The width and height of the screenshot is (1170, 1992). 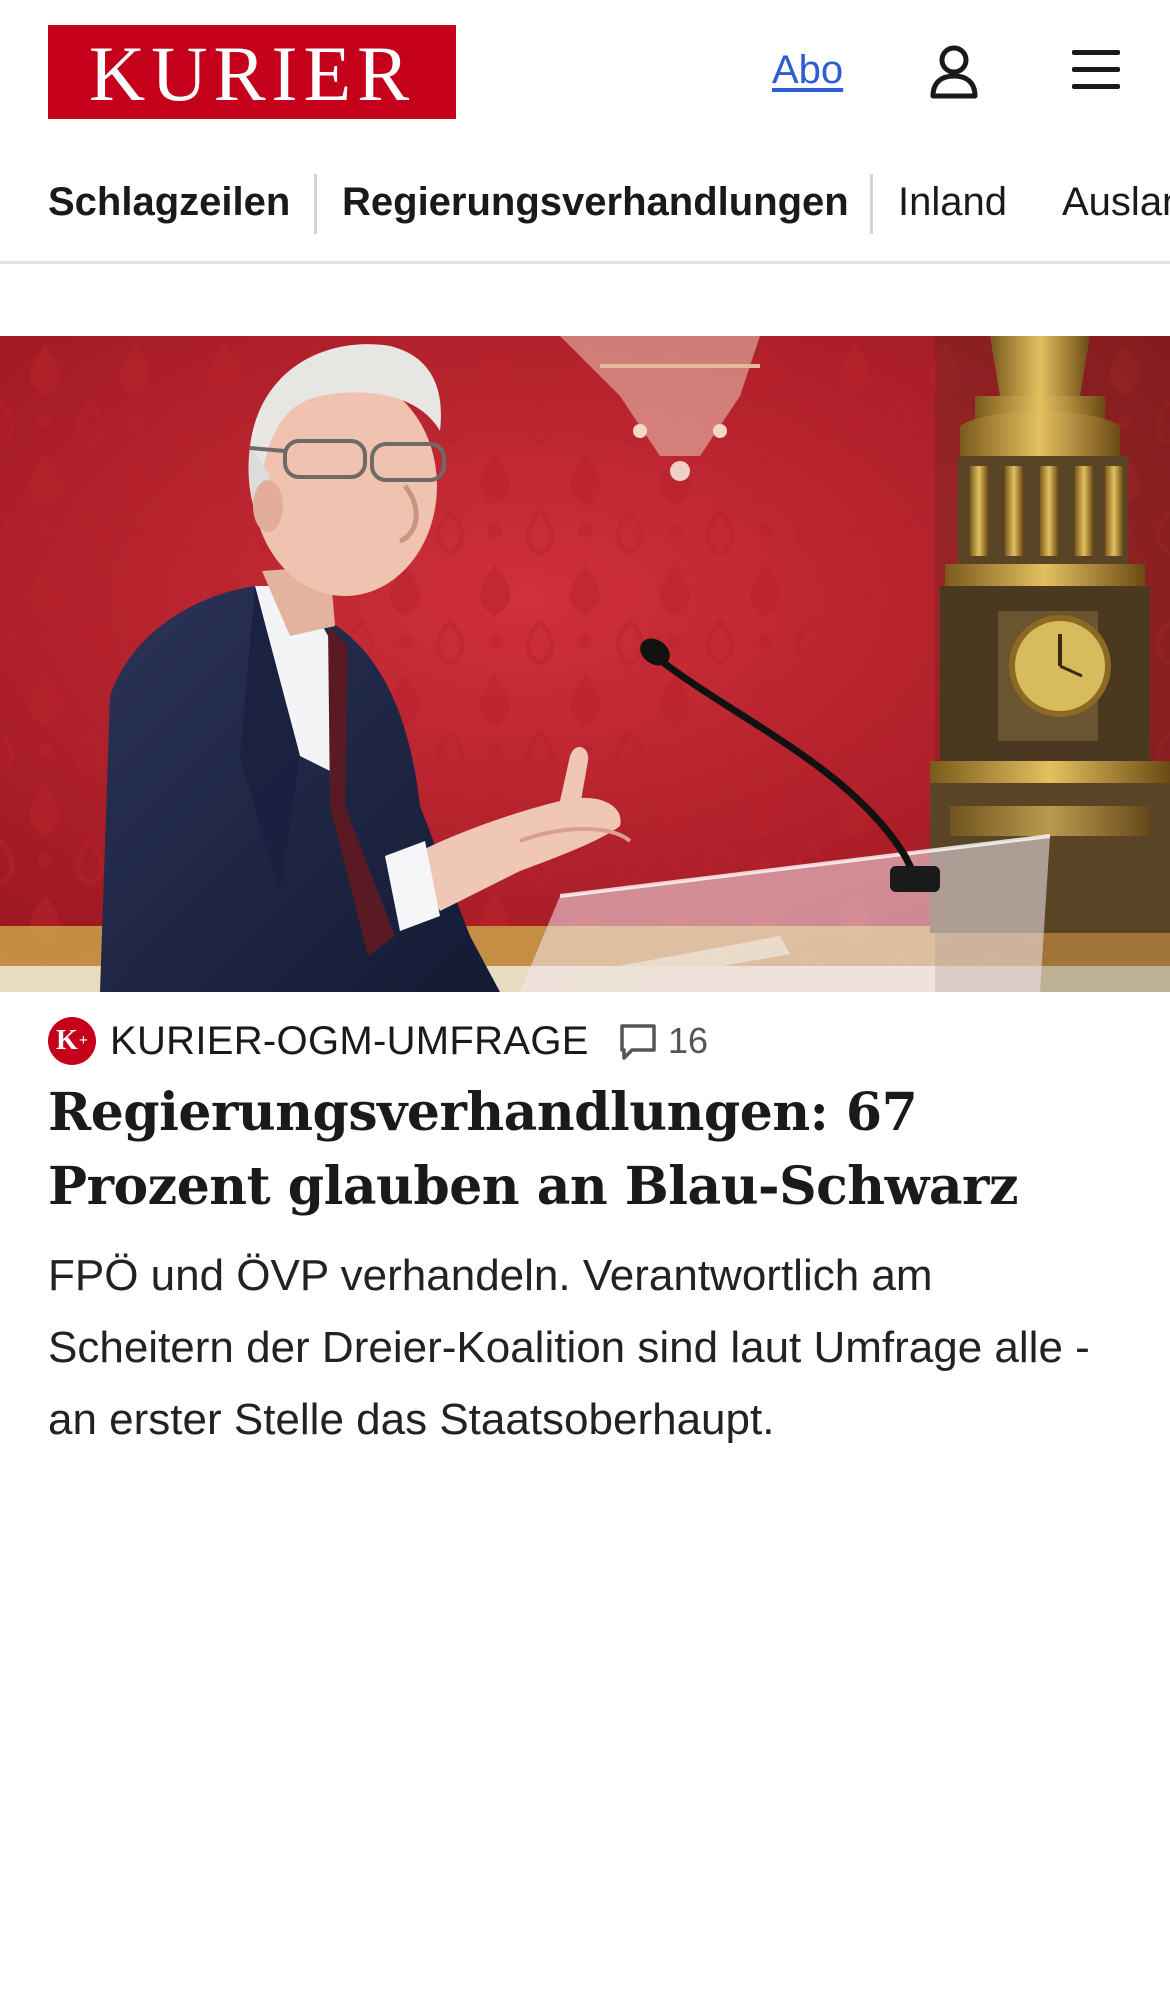 I want to click on nav-item-schlagzeilen: Schlagzeilen, so click(x=169, y=202).